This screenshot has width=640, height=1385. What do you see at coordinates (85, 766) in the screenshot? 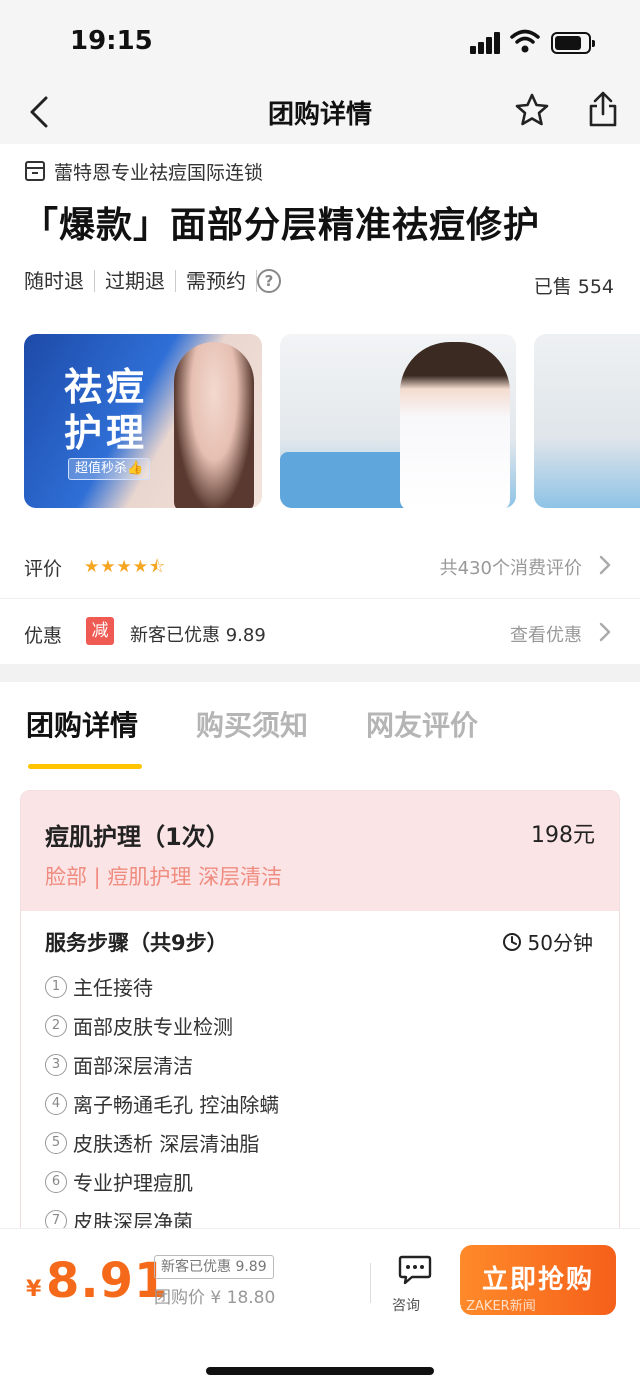
I see `active-tab-indicator` at bounding box center [85, 766].